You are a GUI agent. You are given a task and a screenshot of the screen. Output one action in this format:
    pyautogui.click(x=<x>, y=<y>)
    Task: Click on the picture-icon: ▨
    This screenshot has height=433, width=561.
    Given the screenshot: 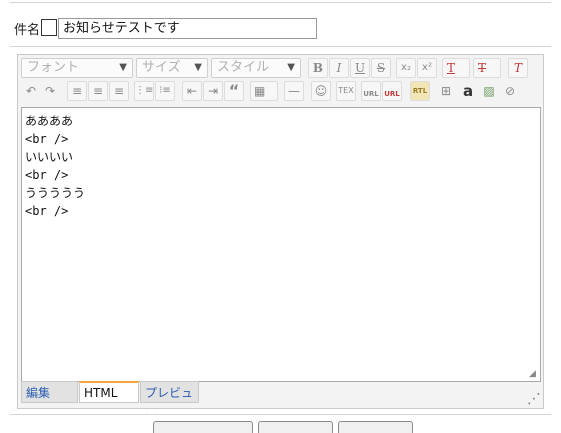 What is the action you would take?
    pyautogui.click(x=489, y=91)
    